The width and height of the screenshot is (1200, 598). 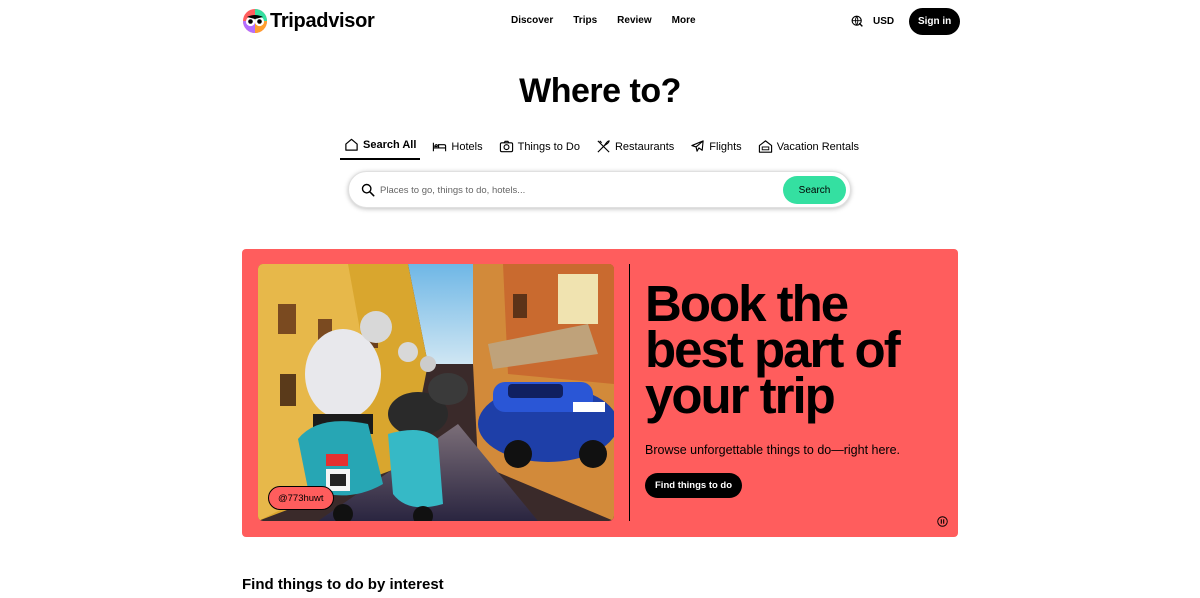 I want to click on globe-icon, so click(x=857, y=21).